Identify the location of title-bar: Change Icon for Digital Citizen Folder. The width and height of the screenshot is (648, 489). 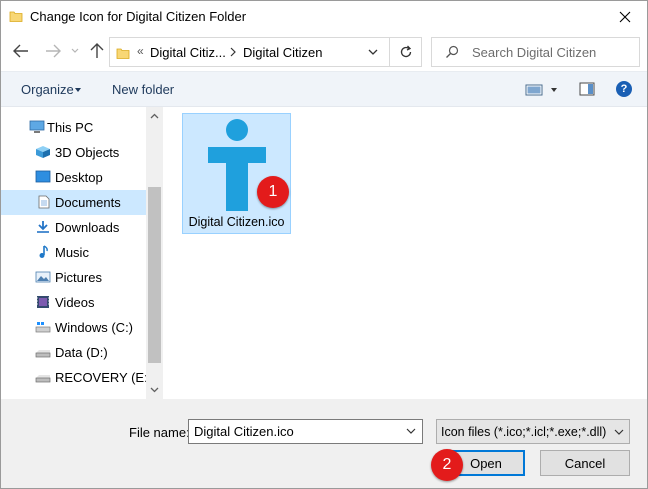
(324, 17).